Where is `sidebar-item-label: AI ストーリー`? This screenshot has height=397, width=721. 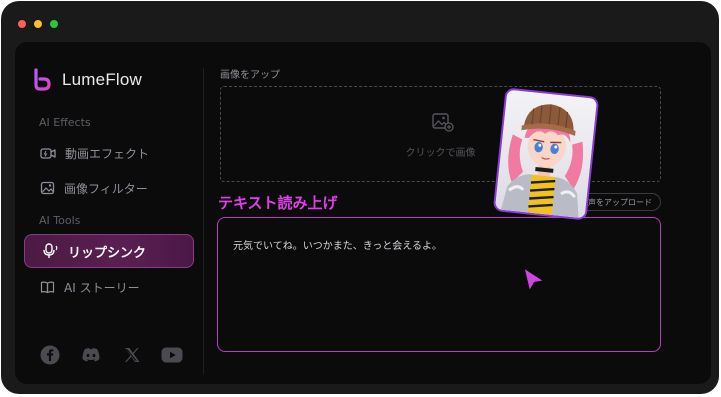
sidebar-item-label: AI ストーリー is located at coordinates (102, 287).